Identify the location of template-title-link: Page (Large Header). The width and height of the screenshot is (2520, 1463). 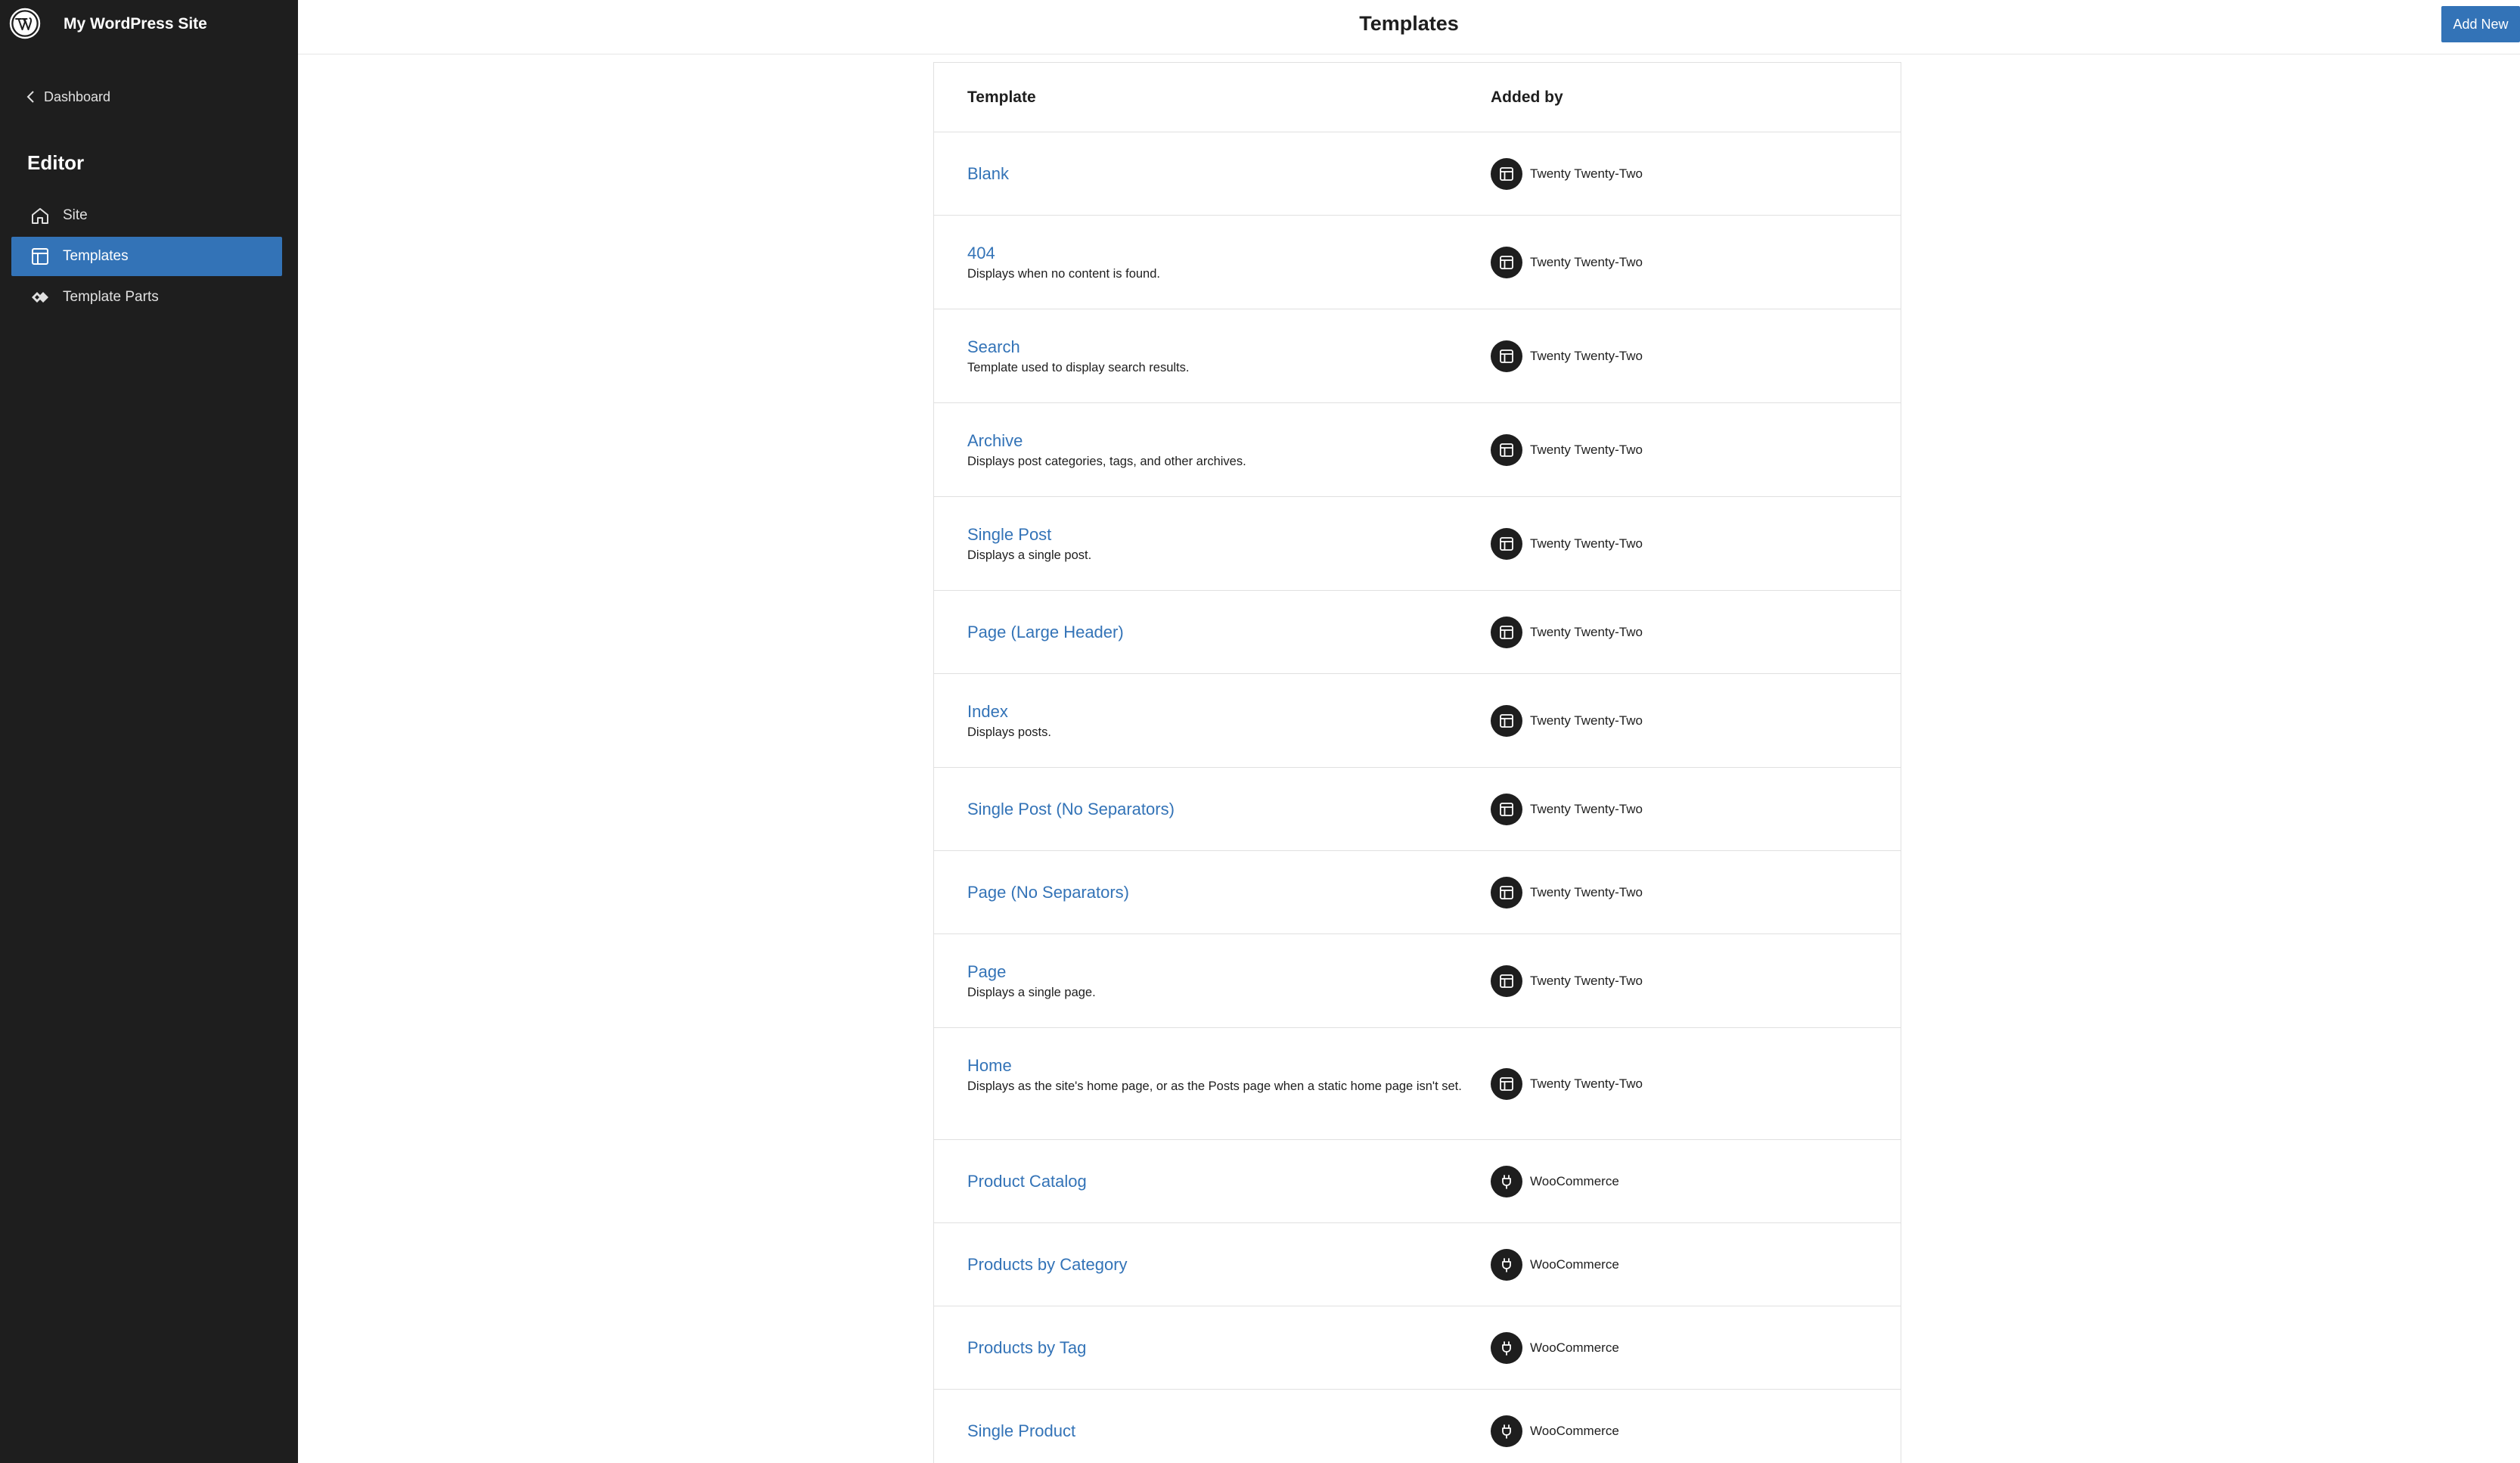
(1216, 633).